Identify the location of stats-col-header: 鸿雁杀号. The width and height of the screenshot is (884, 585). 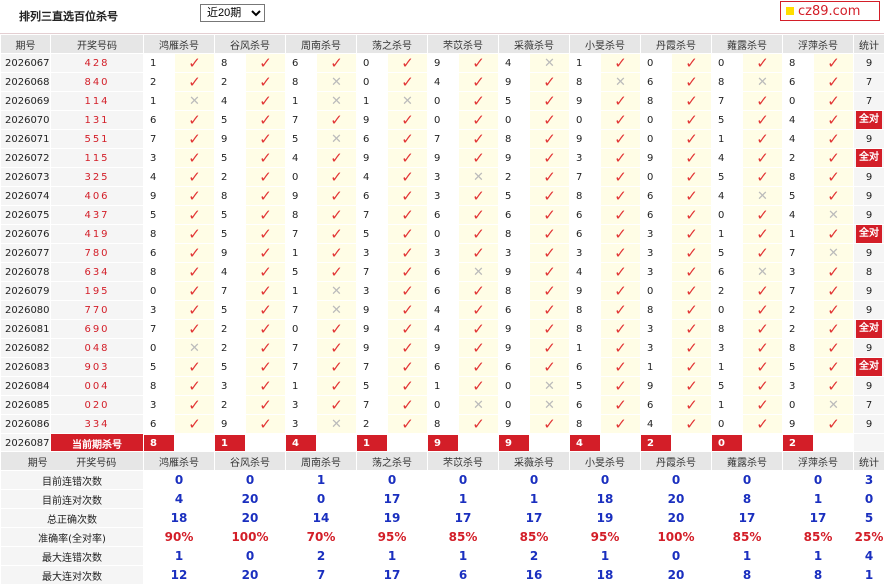
(179, 461).